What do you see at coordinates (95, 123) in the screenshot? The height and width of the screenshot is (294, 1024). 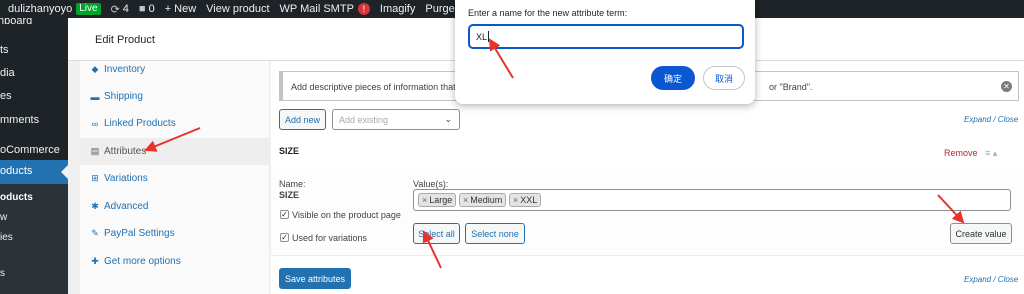 I see `link-icon: ∞` at bounding box center [95, 123].